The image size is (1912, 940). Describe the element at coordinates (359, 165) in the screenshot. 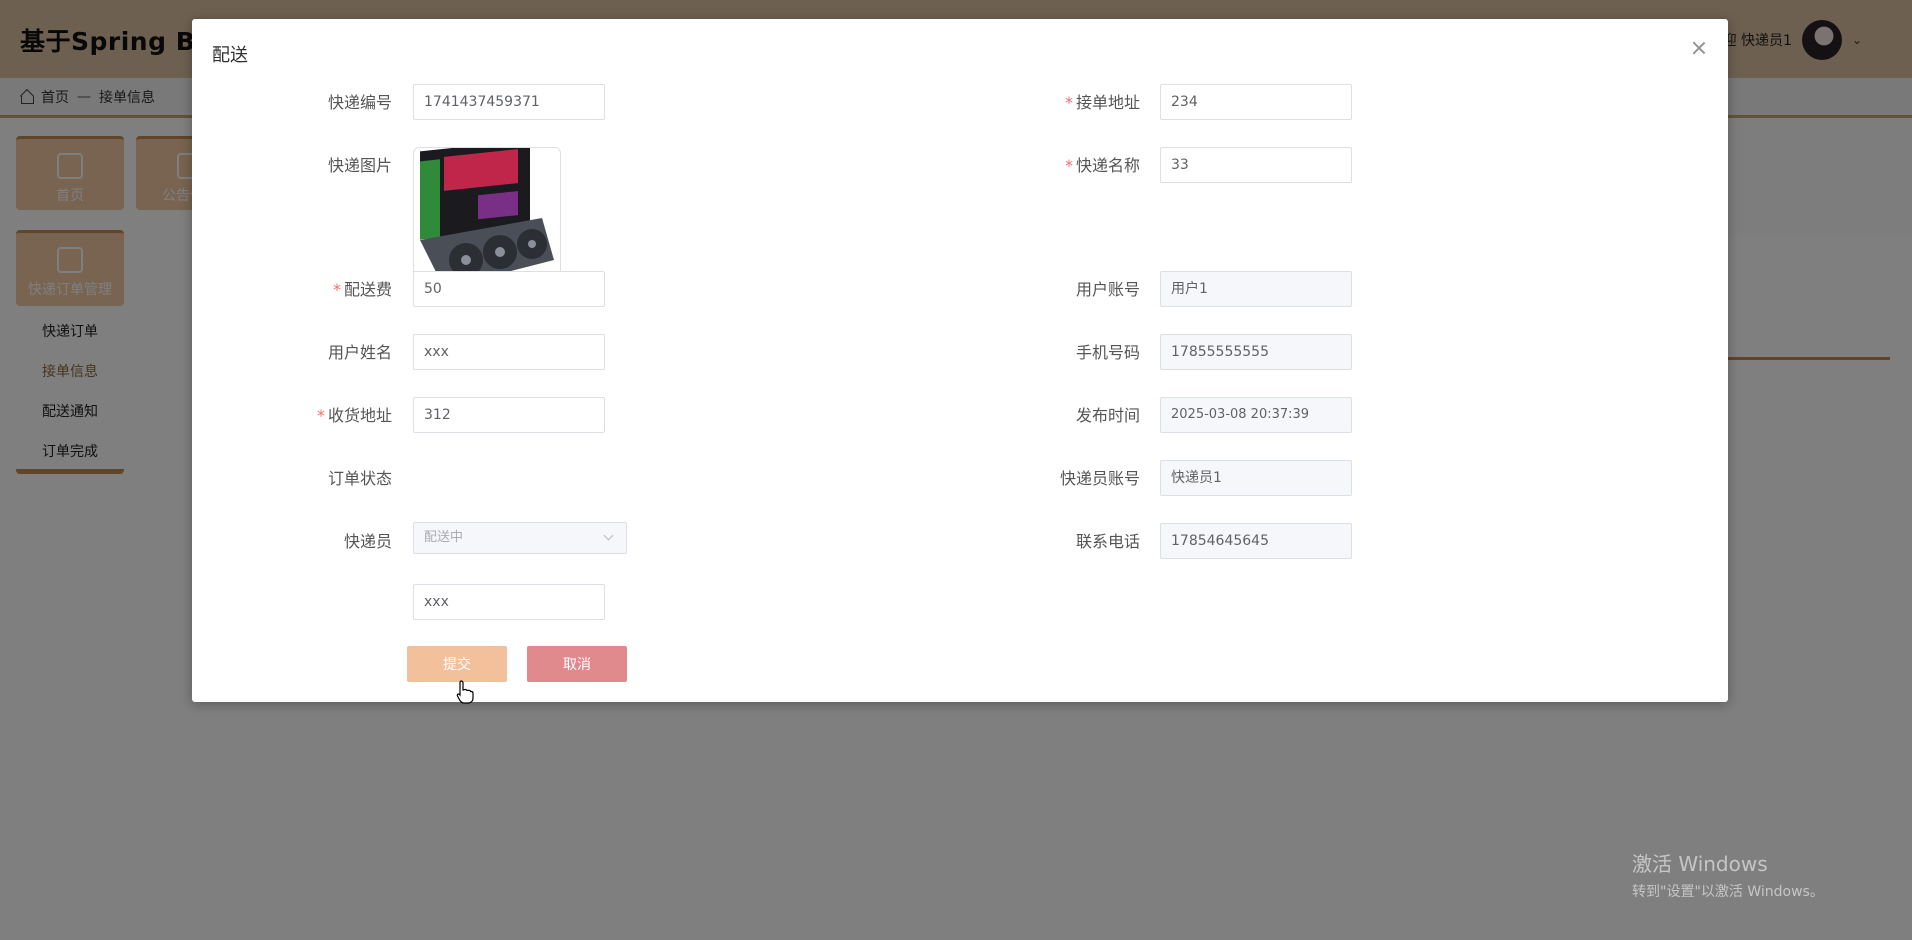

I see `field-label-express-image: 快递图片` at that location.